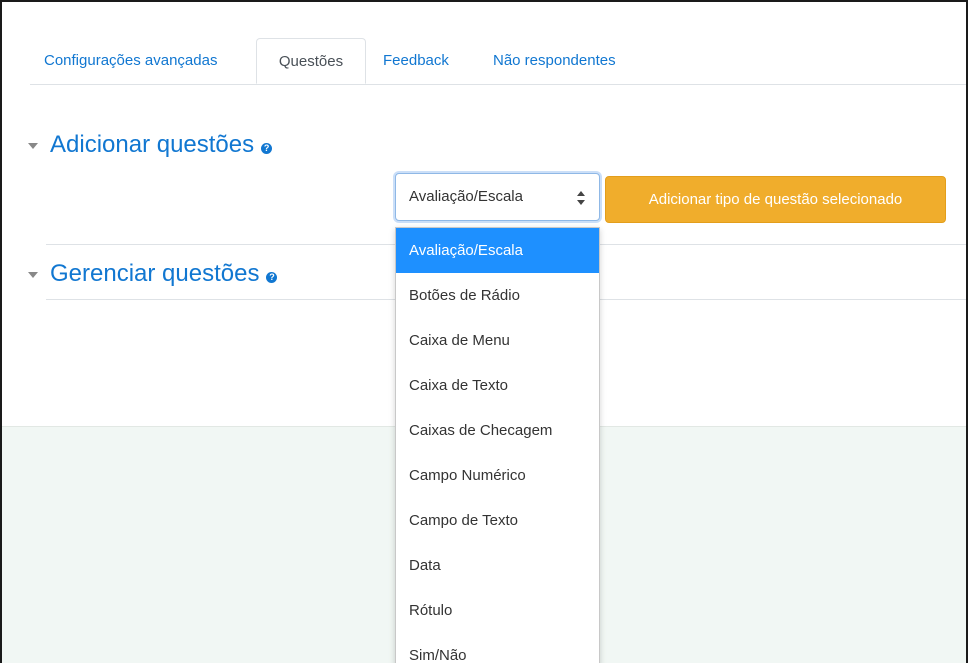  I want to click on manage-questions-title: Gerenciar questões, so click(155, 273).